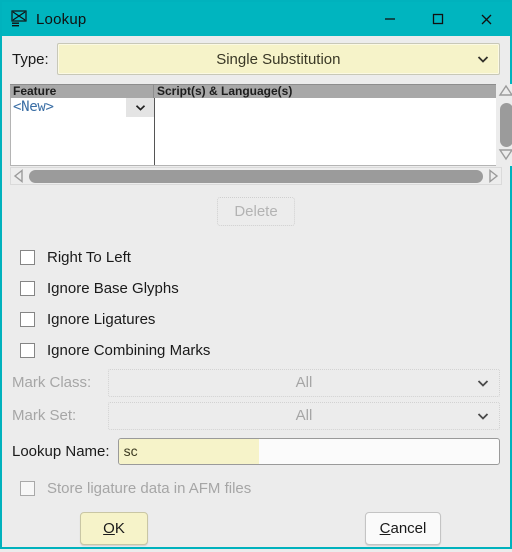  Describe the element at coordinates (265, 288) in the screenshot. I see `checkbox-ignore-base-glyphs: Ignore Base Glyphs` at that location.